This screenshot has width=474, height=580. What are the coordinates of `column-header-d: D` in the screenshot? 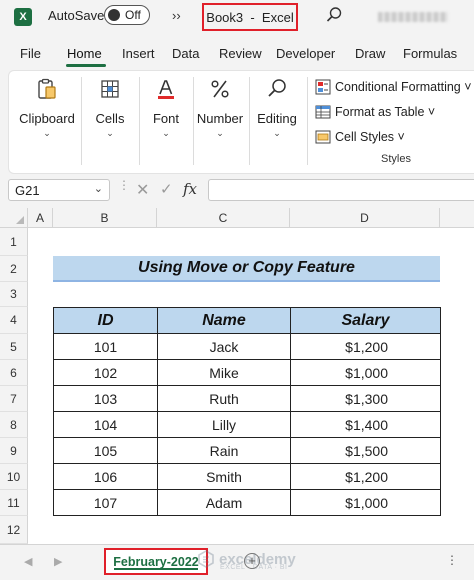 It's located at (365, 218).